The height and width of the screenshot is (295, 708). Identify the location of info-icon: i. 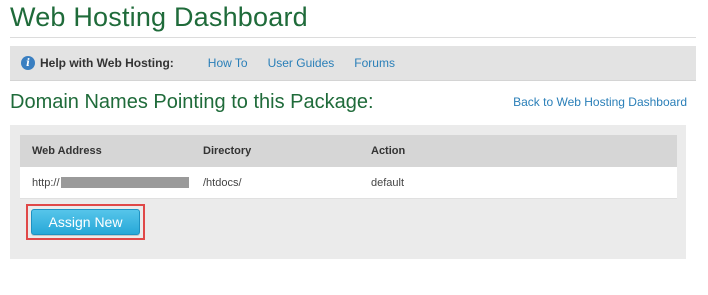
(28, 63).